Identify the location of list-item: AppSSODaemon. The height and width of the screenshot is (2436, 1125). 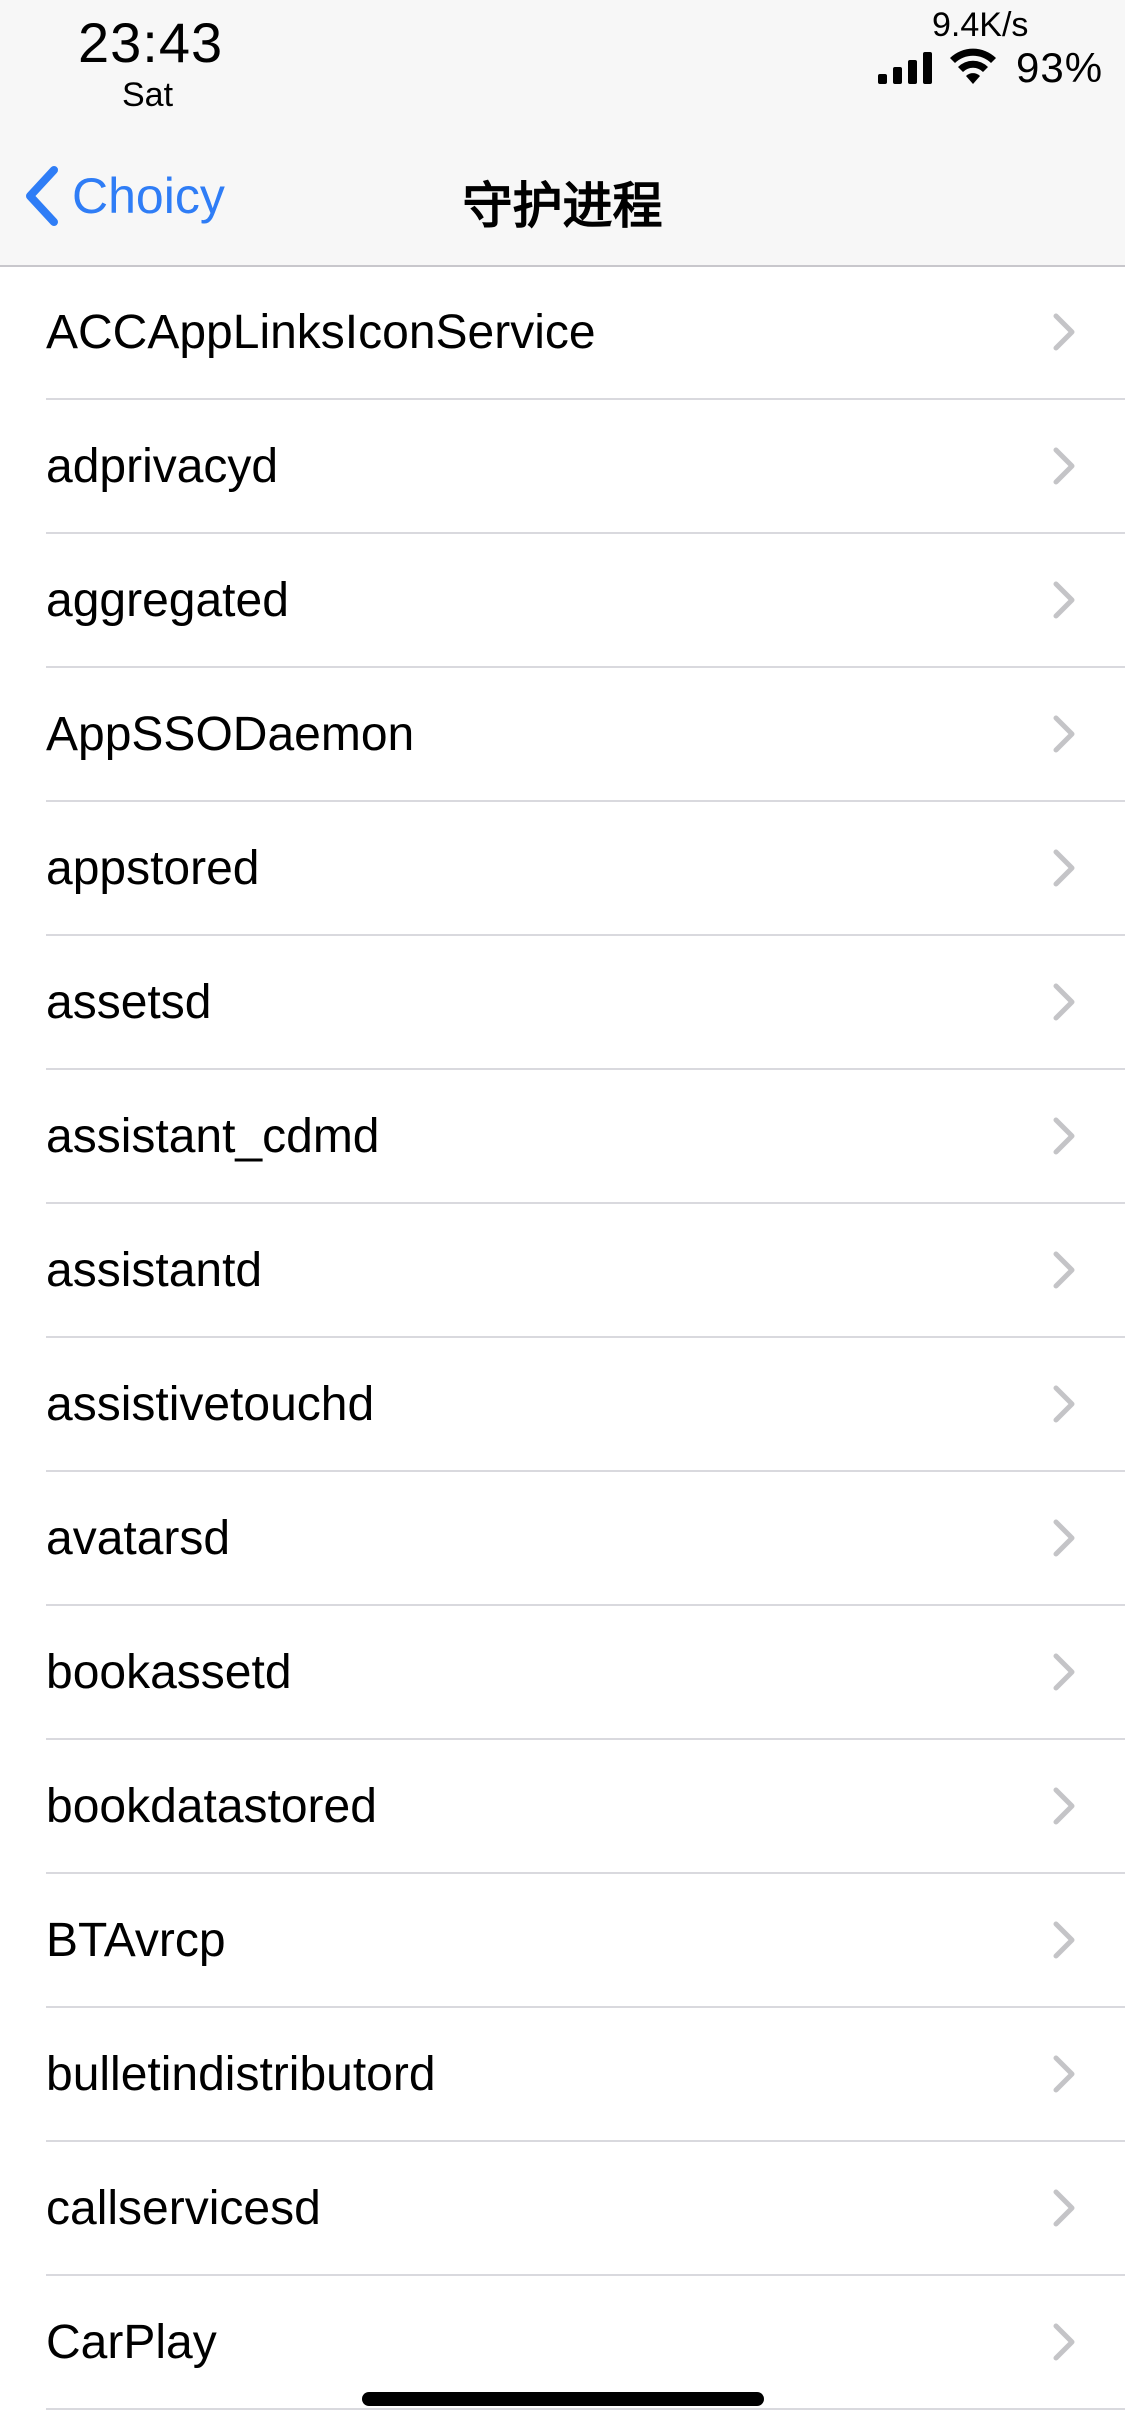
(562, 735).